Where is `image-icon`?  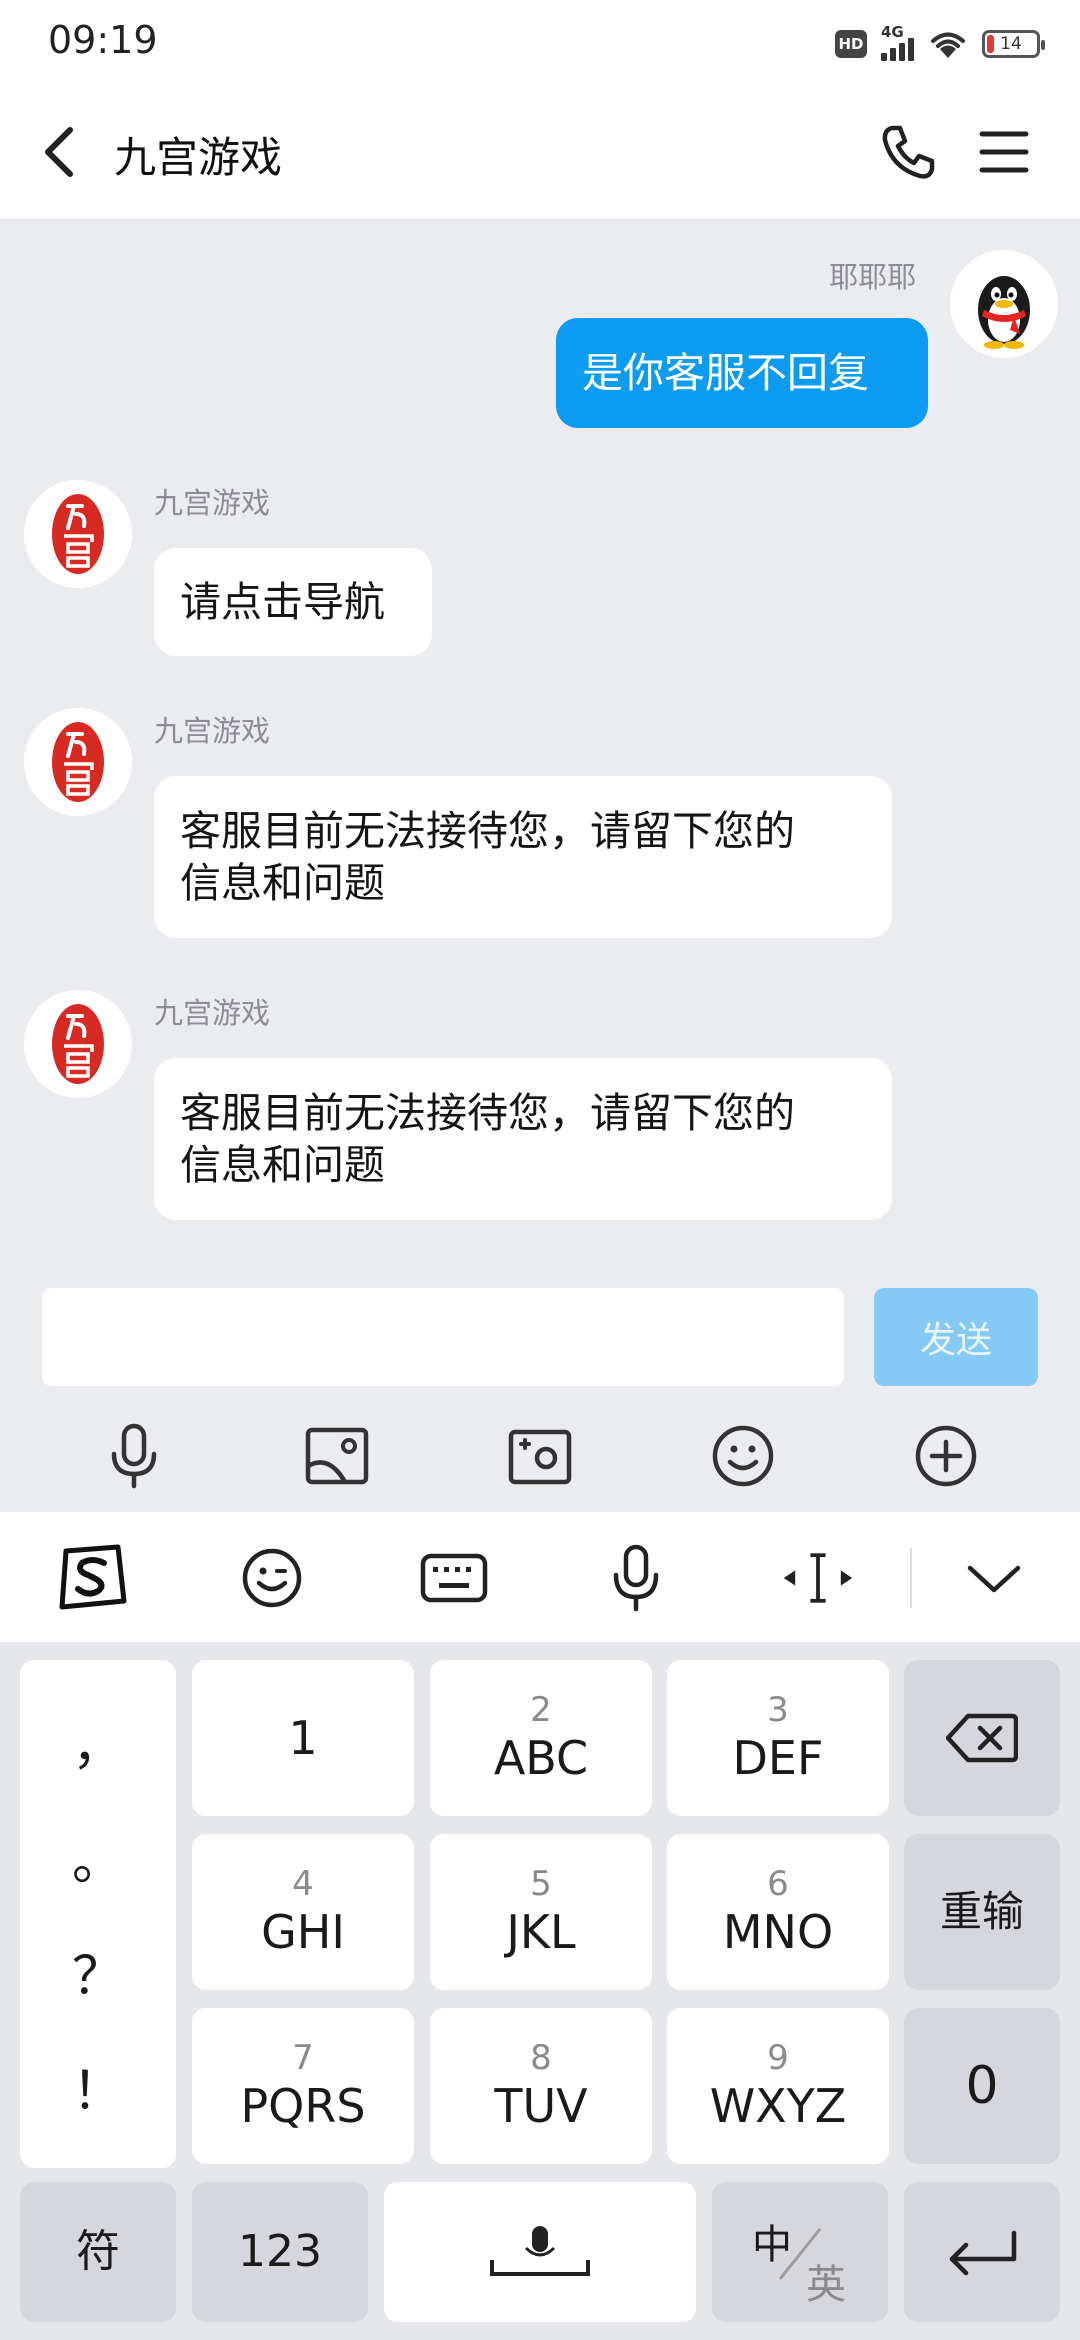 image-icon is located at coordinates (337, 1456).